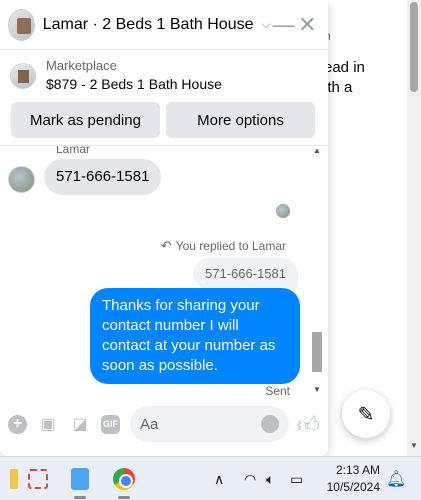 The width and height of the screenshot is (421, 500). Describe the element at coordinates (38, 479) in the screenshot. I see `taskbar-app-snipping-tool` at that location.